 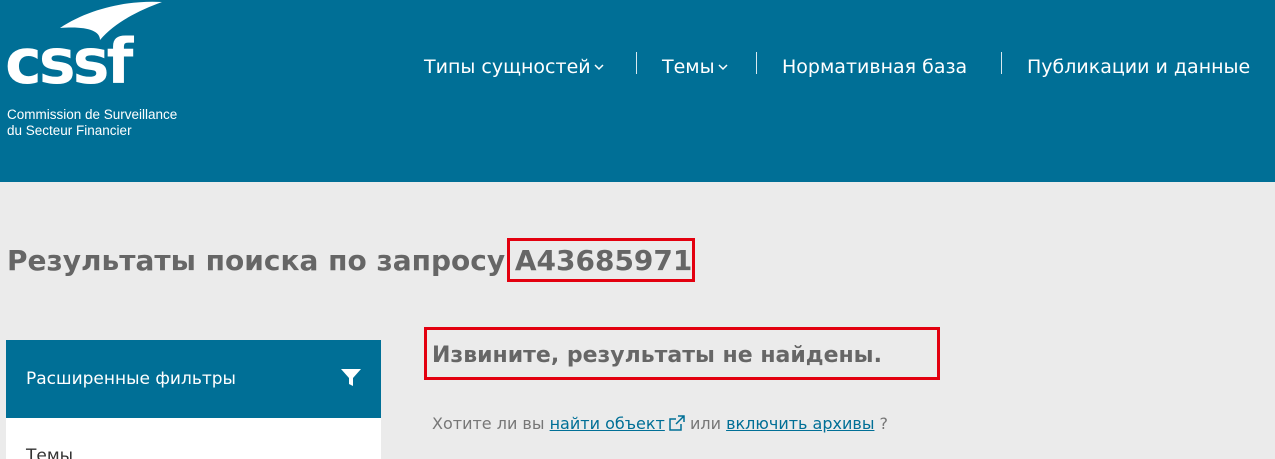 I want to click on external-link-icon, so click(x=677, y=423).